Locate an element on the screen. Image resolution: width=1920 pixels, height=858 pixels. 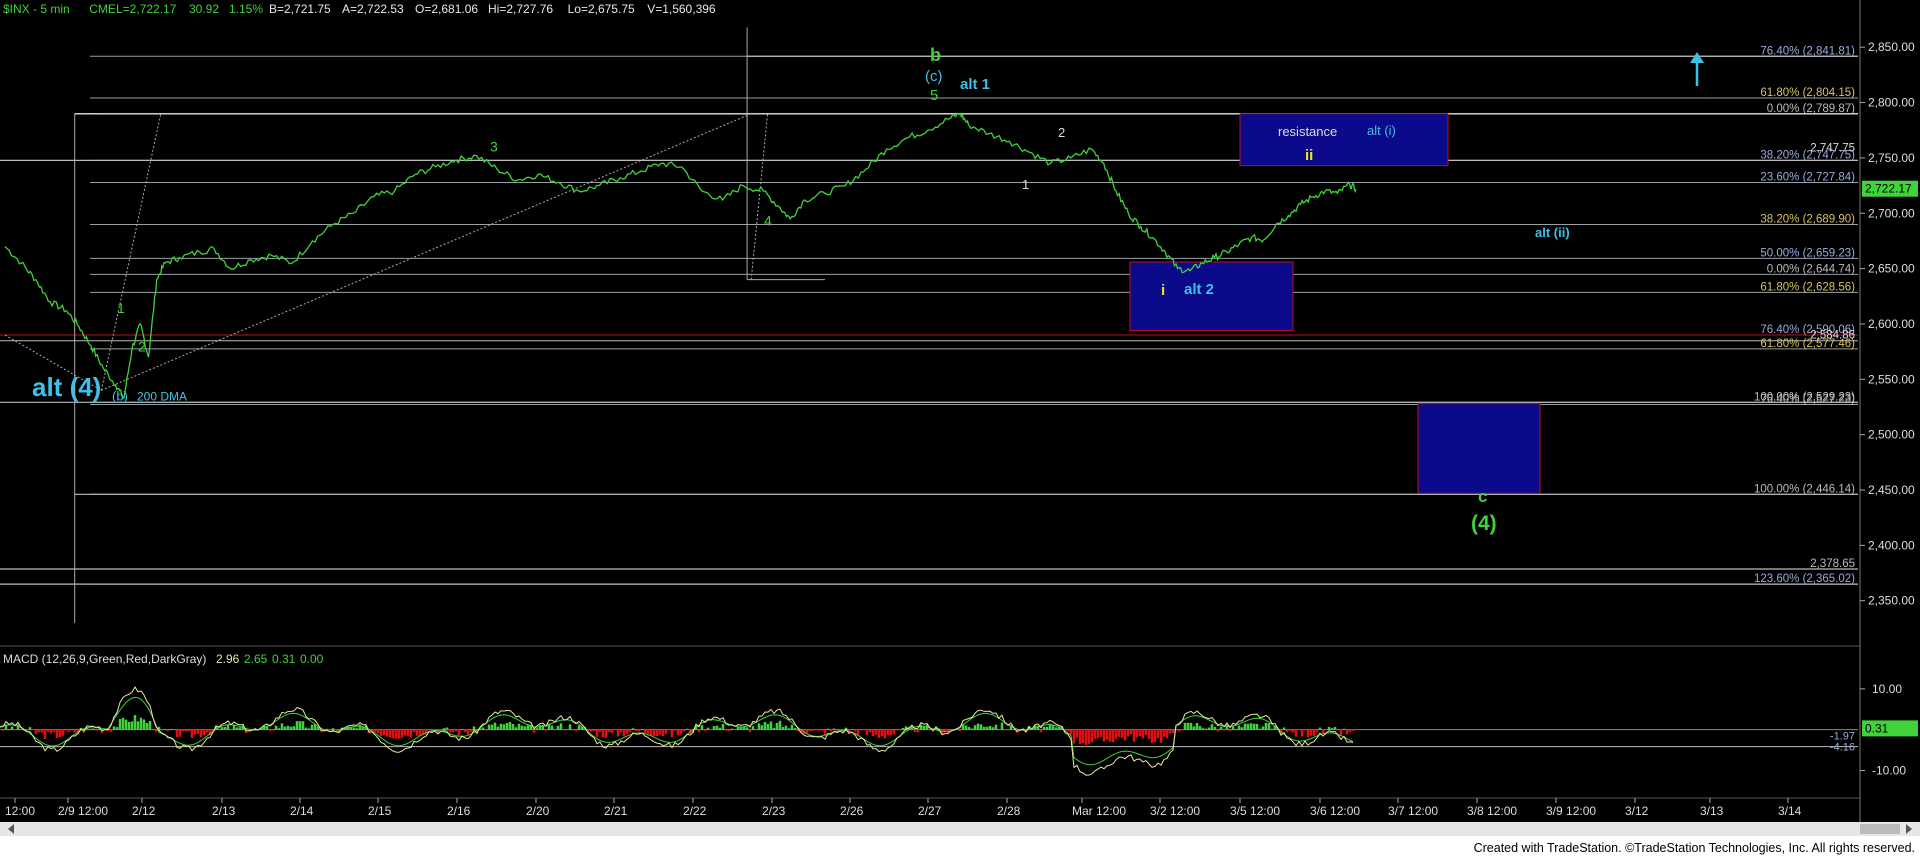
x-tick-label: 12:00 is located at coordinates (20, 811).